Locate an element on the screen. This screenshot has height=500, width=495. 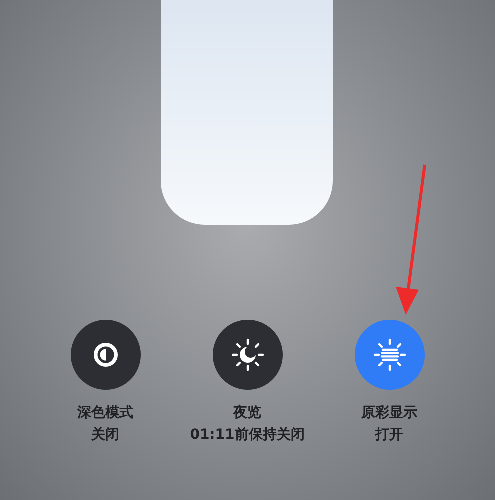
sun-moon-icon is located at coordinates (247, 355).